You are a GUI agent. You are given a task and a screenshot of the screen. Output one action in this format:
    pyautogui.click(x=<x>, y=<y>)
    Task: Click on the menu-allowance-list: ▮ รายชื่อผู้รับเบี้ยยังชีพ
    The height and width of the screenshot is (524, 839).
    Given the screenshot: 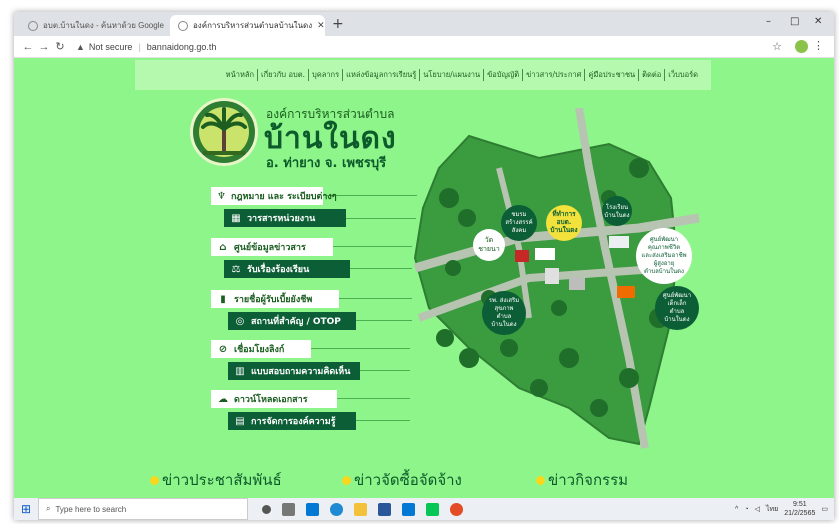 What is the action you would take?
    pyautogui.click(x=275, y=299)
    